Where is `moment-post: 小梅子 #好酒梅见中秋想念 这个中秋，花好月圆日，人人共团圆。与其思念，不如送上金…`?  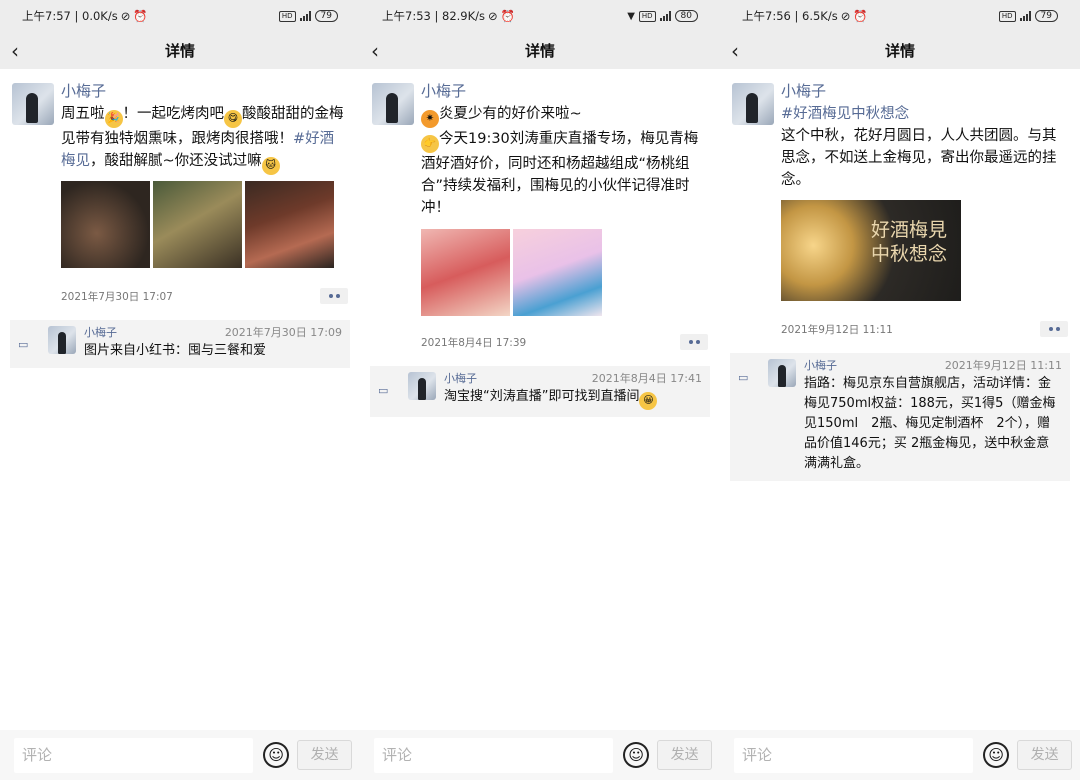
moment-post: 小梅子 #好酒梅见中秋想念 这个中秋，花好月圆日，人人共团圆。与其思念，不如送上金… is located at coordinates (900, 203).